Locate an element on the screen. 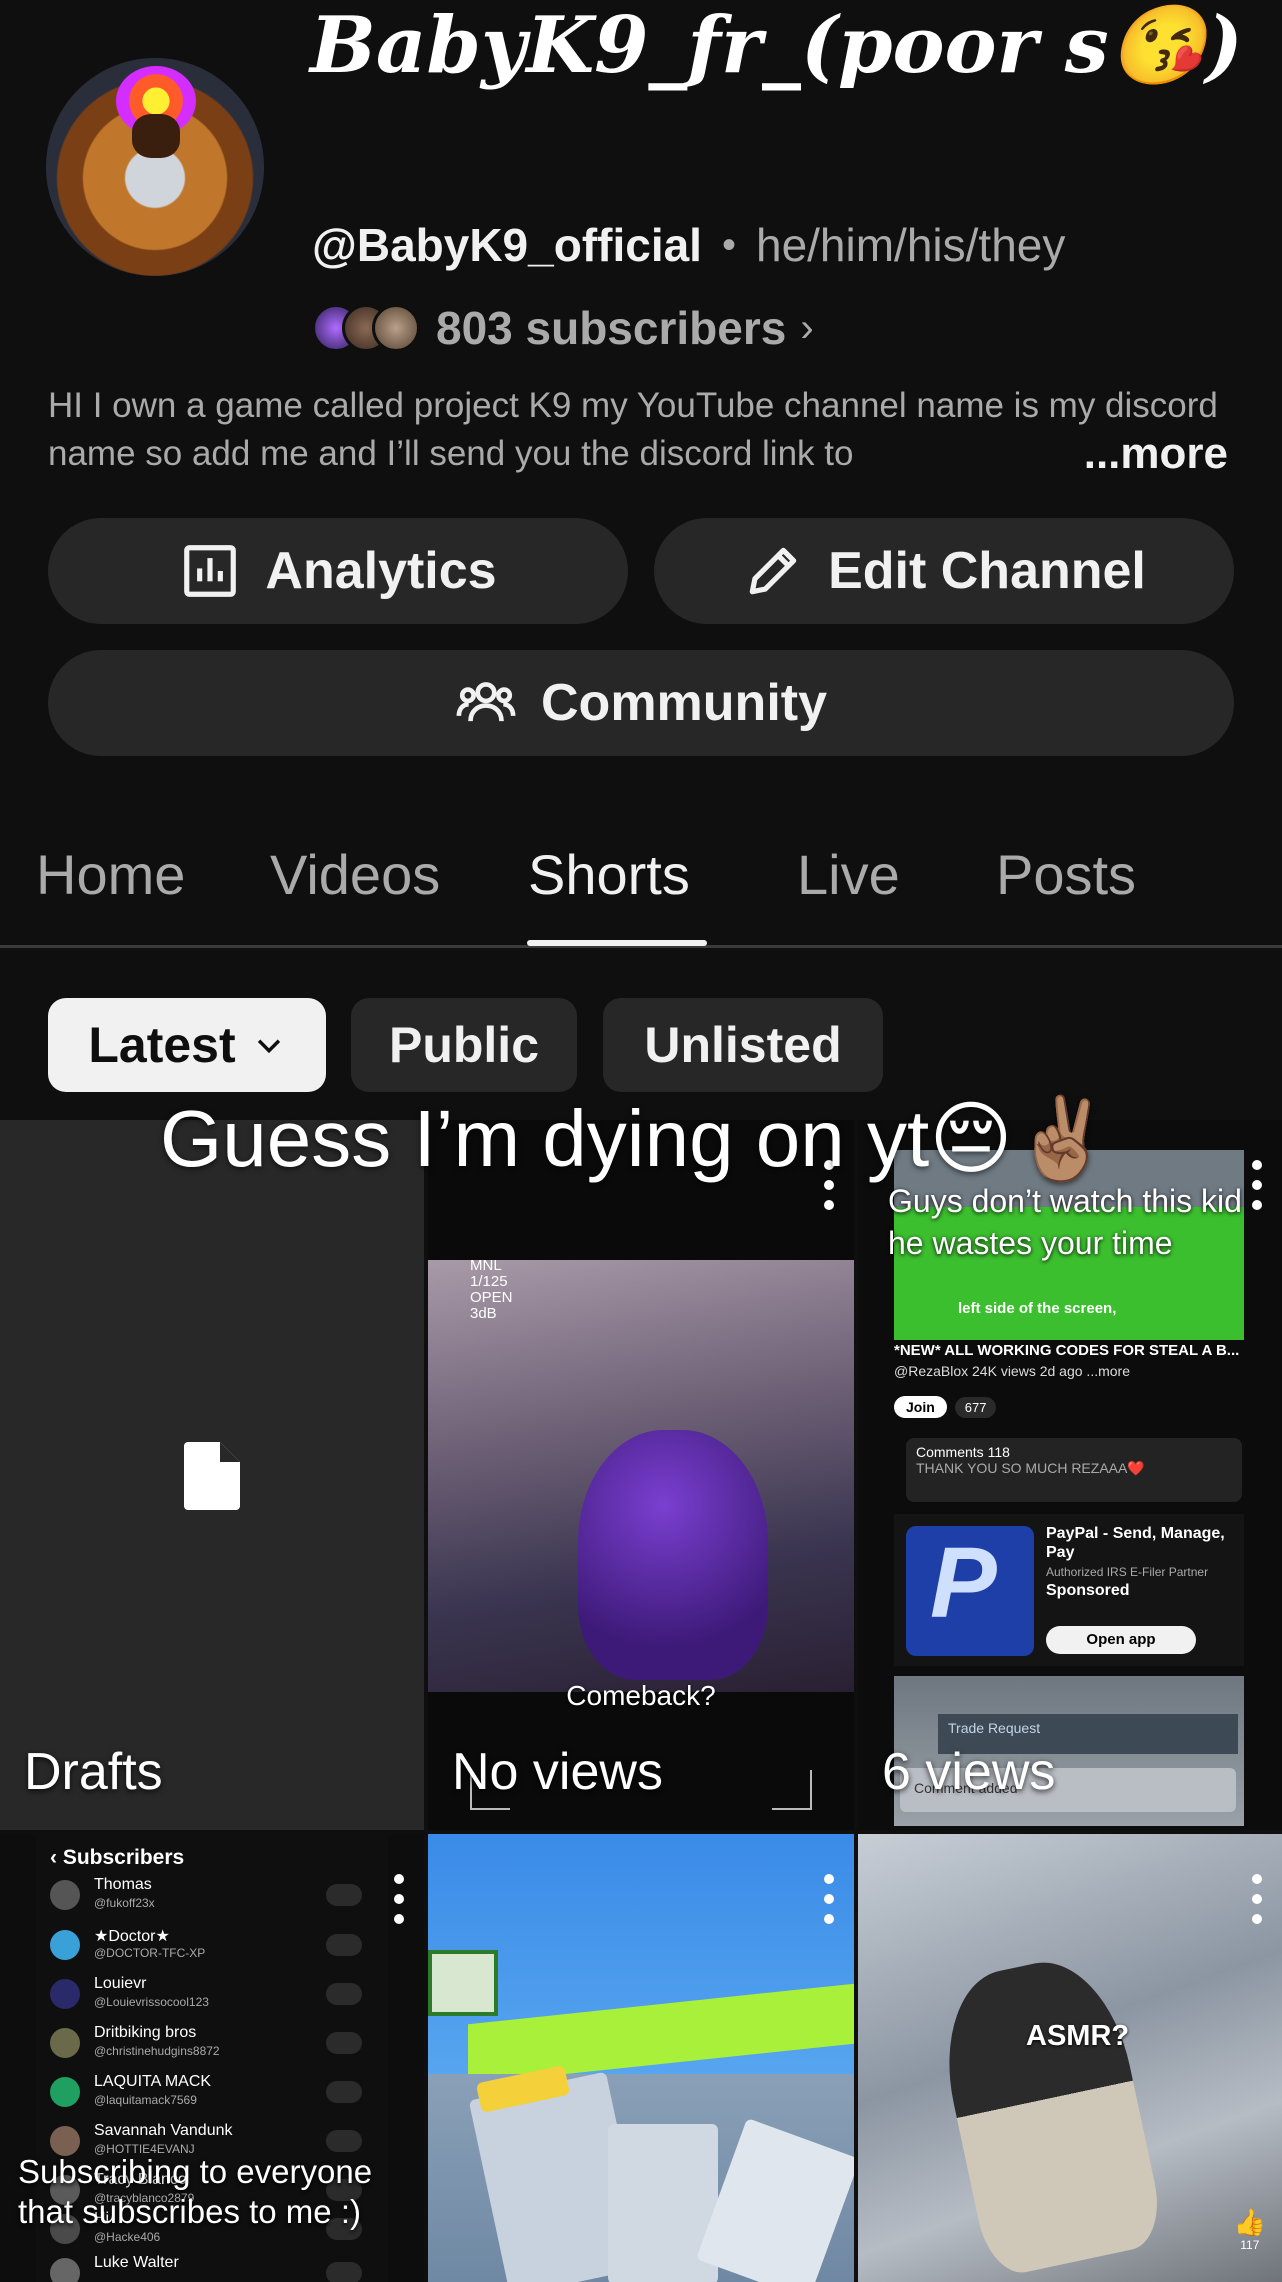  channel-title: BabyK9_fr_(poor s😘) is located at coordinates (776, 45).